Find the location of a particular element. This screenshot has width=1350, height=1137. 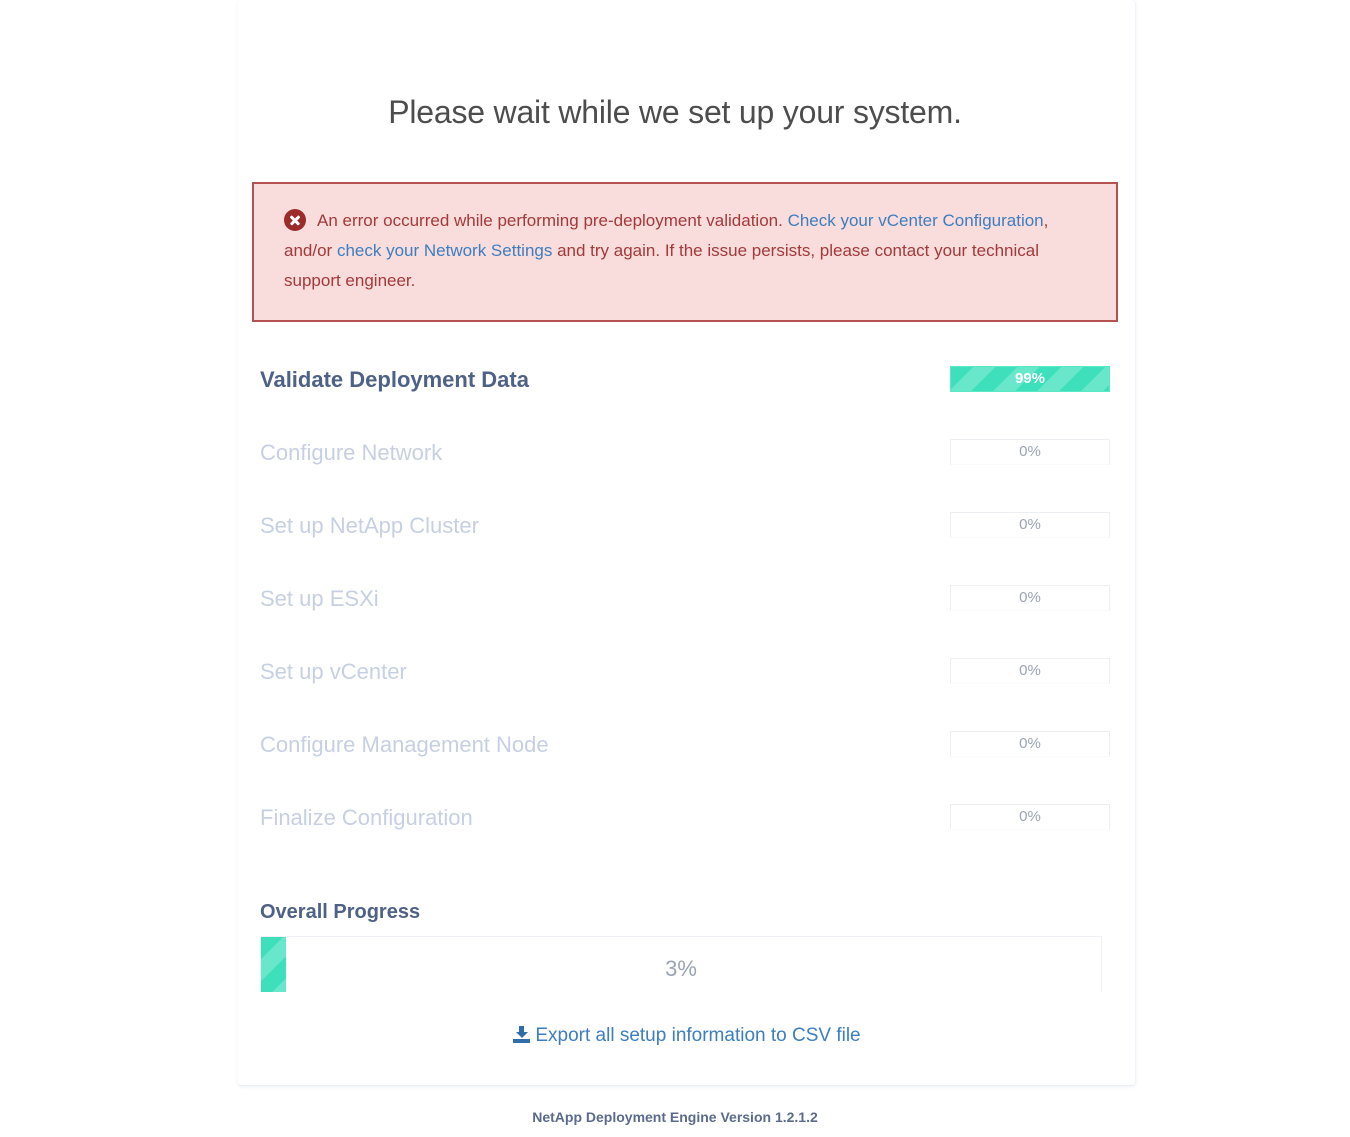

step-progress-percent: 99% is located at coordinates (1030, 378).